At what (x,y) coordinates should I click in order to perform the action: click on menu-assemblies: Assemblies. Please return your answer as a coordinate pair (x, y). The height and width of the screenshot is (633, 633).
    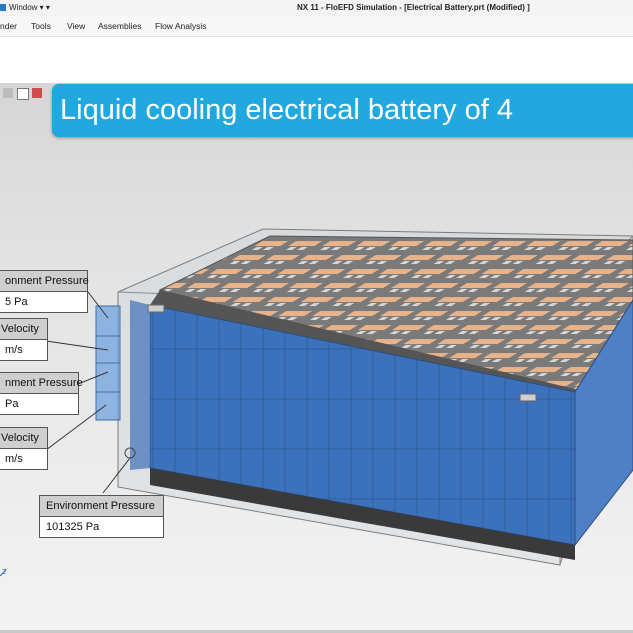
    Looking at the image, I should click on (119, 26).